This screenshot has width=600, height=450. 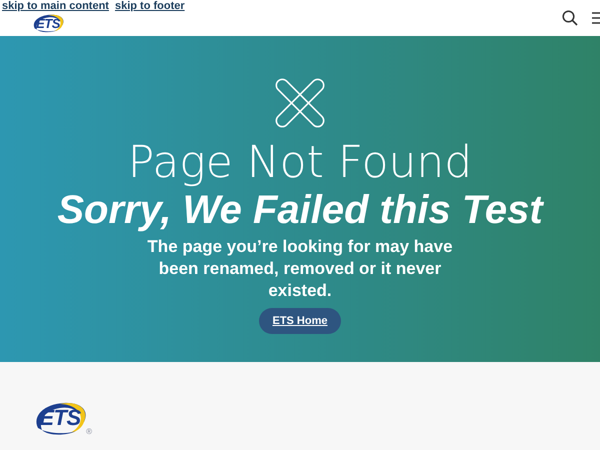 I want to click on cross-icon, so click(x=300, y=103).